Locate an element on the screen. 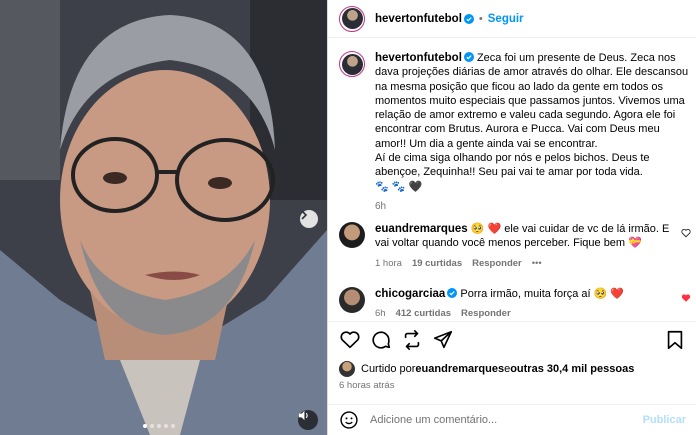 The image size is (696, 435). liker-username: euandremarques is located at coordinates (459, 369).